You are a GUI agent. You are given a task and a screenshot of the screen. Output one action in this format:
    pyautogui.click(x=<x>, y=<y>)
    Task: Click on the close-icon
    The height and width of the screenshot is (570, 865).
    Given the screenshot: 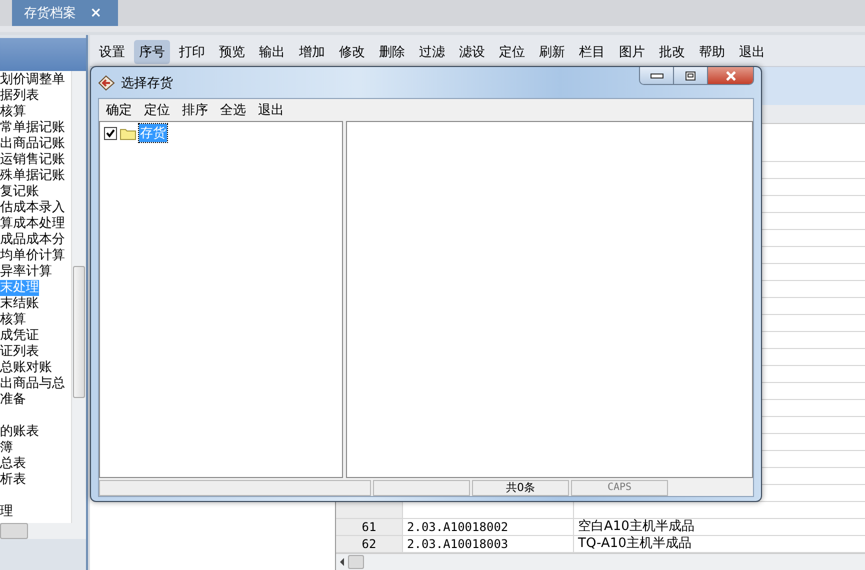 What is the action you would take?
    pyautogui.click(x=730, y=75)
    